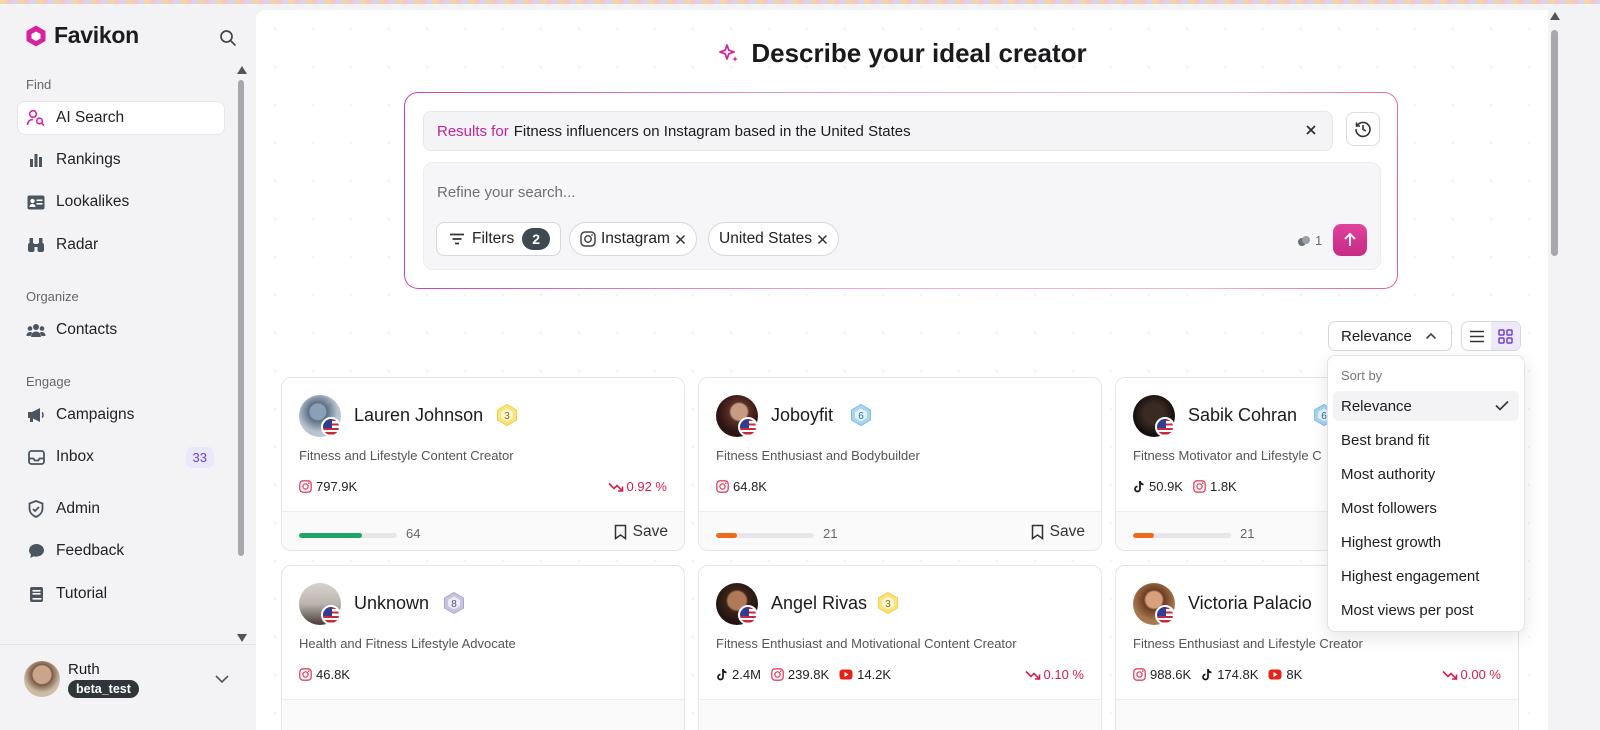  I want to click on clear-query-close-icon, so click(1311, 130).